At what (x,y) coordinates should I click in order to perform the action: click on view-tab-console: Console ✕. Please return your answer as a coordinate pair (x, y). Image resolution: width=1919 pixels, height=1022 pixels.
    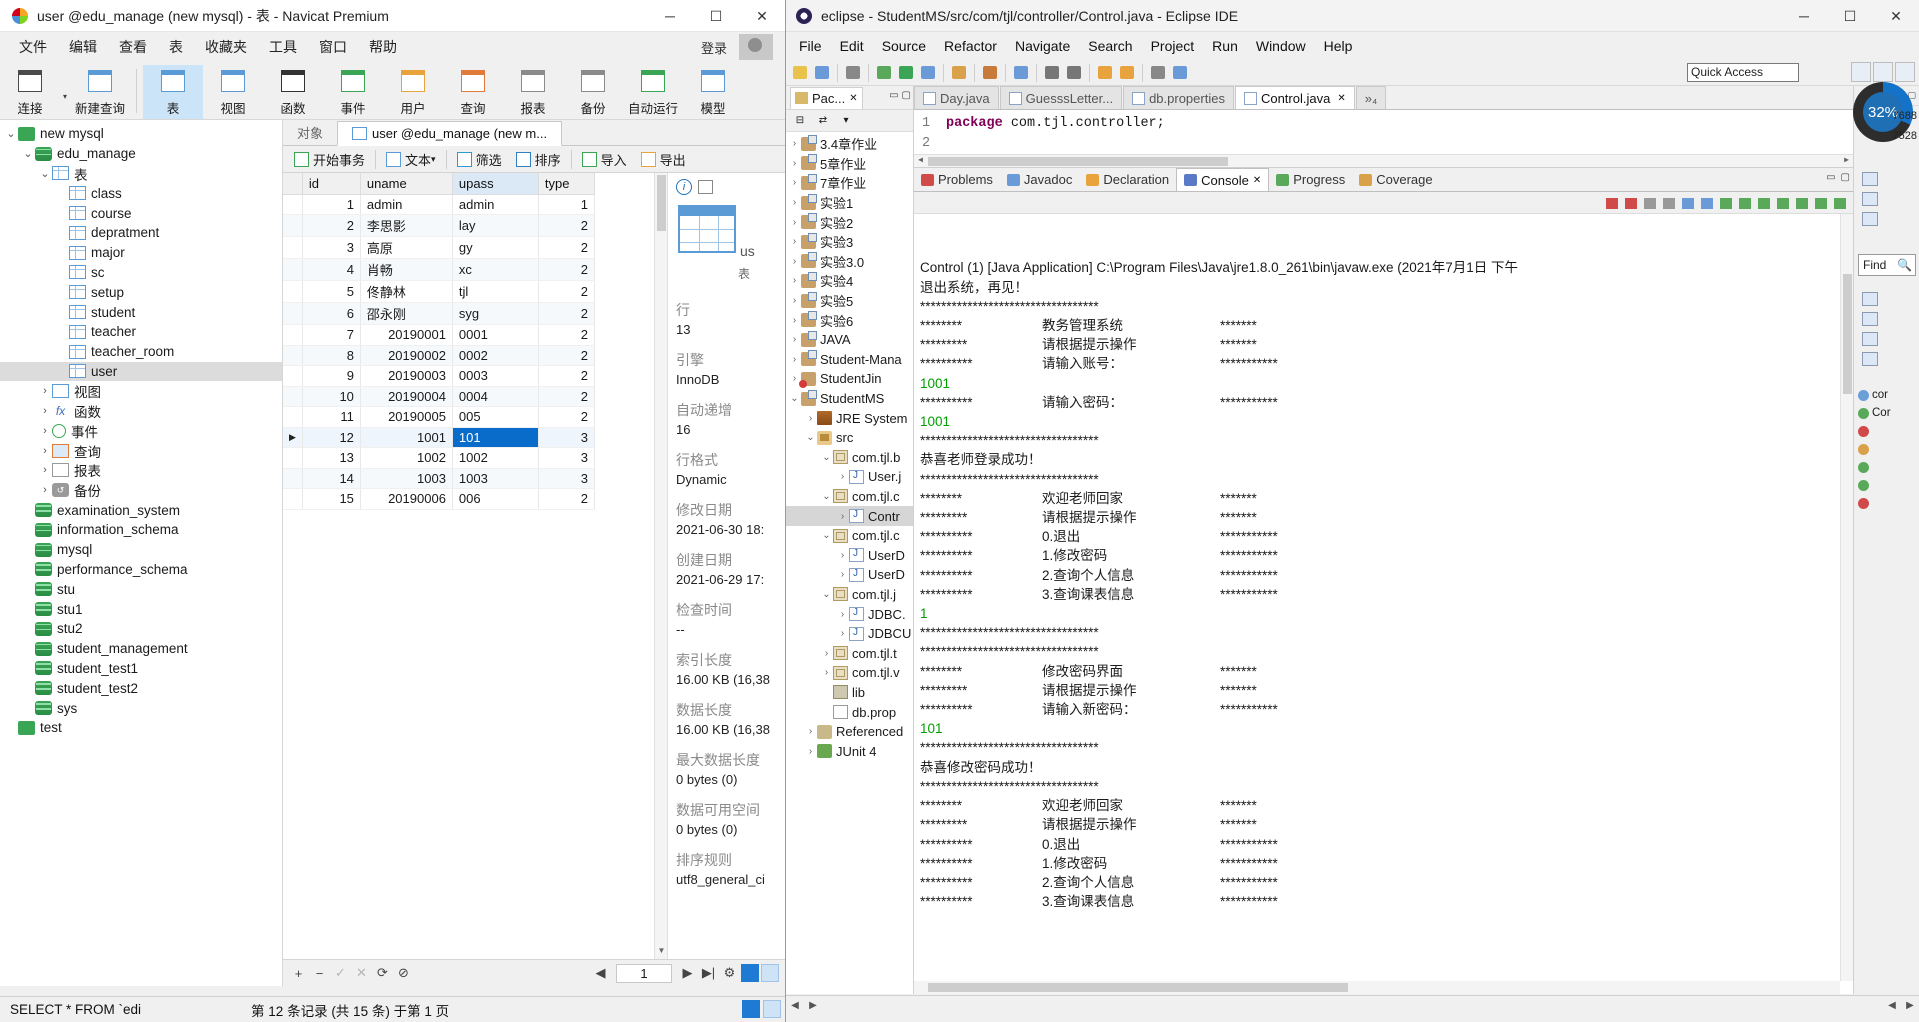
    Looking at the image, I should click on (1223, 179).